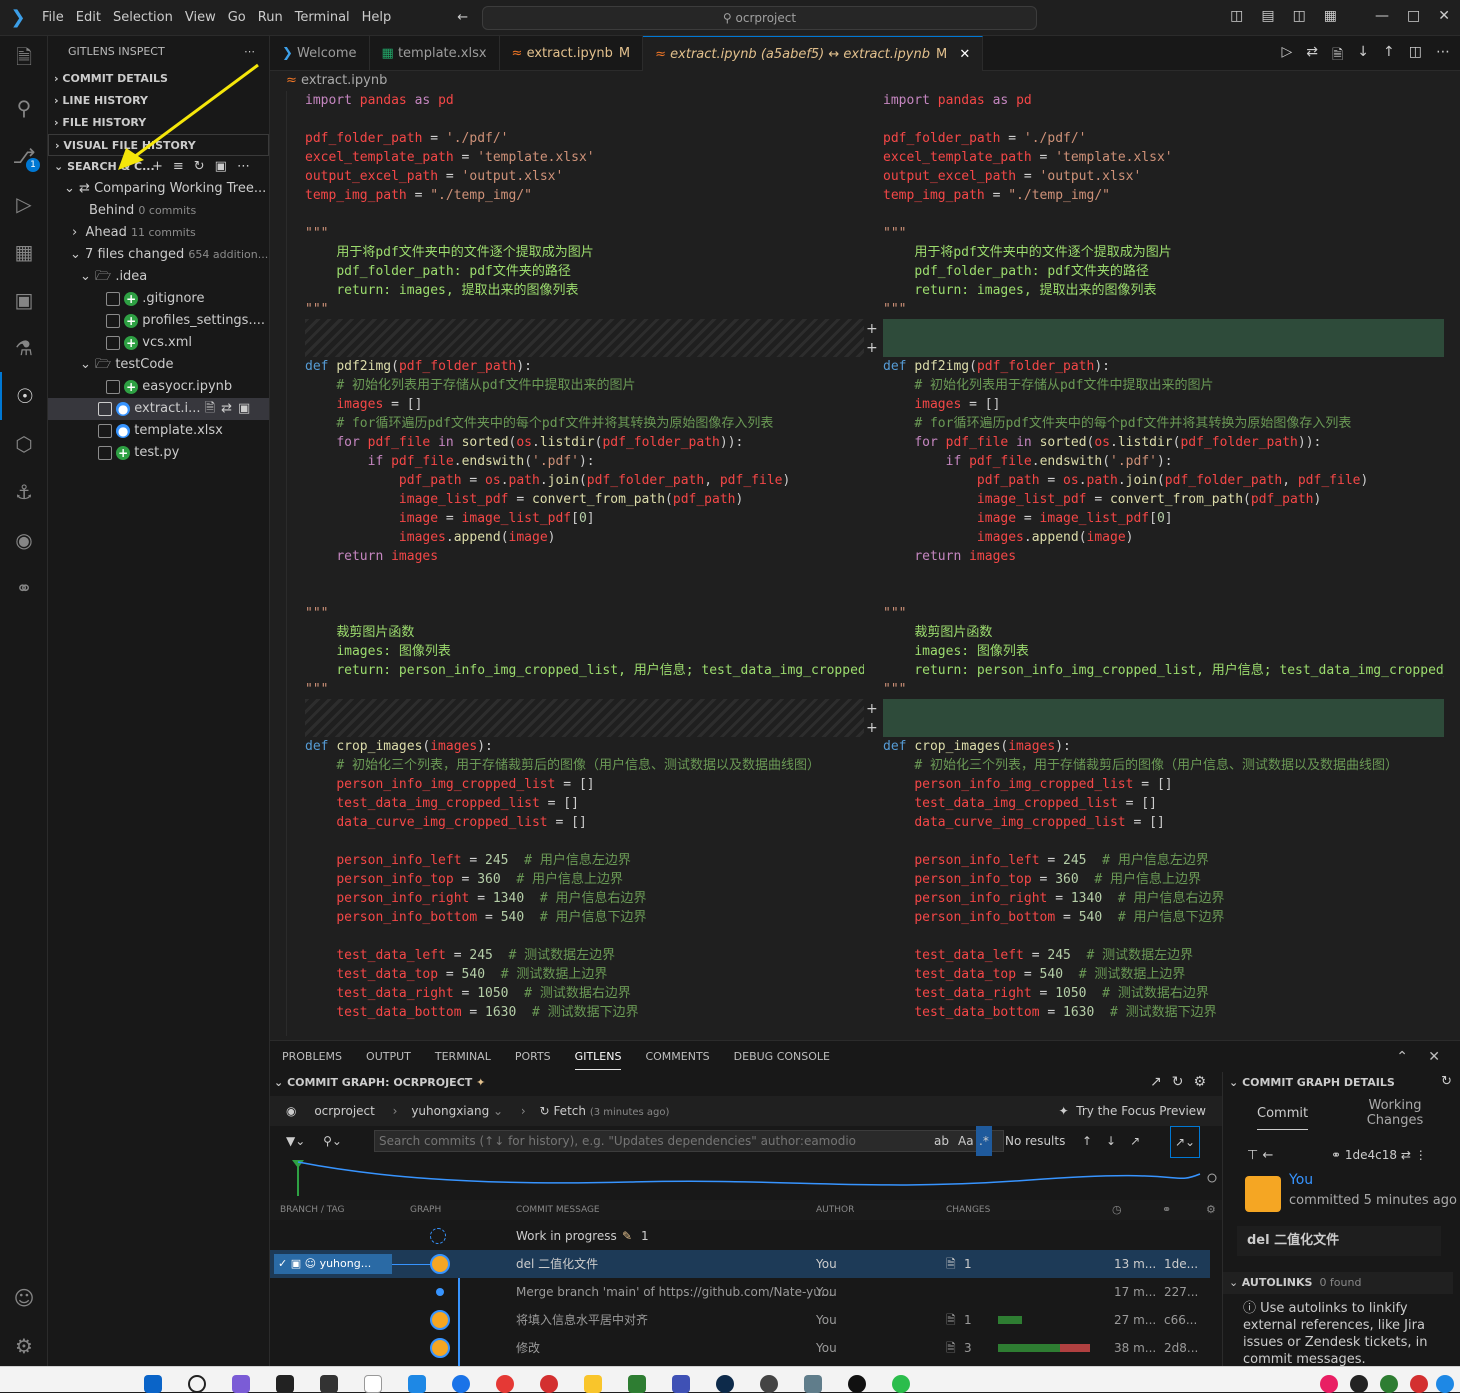  I want to click on col-author: AUTHOR, so click(835, 1210).